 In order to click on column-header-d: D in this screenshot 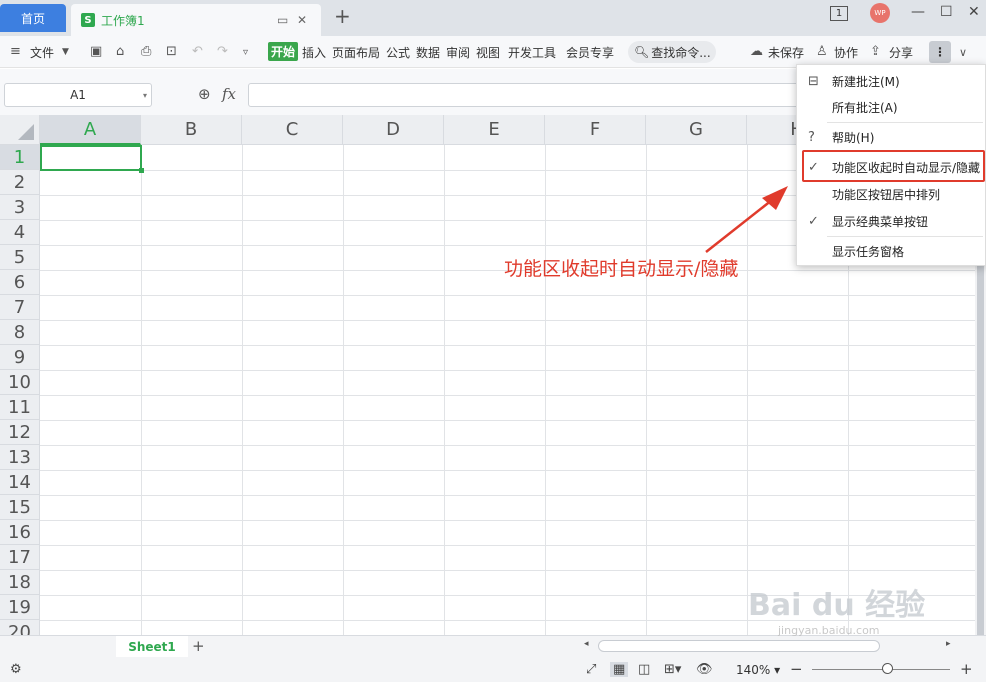, I will do `click(393, 130)`.